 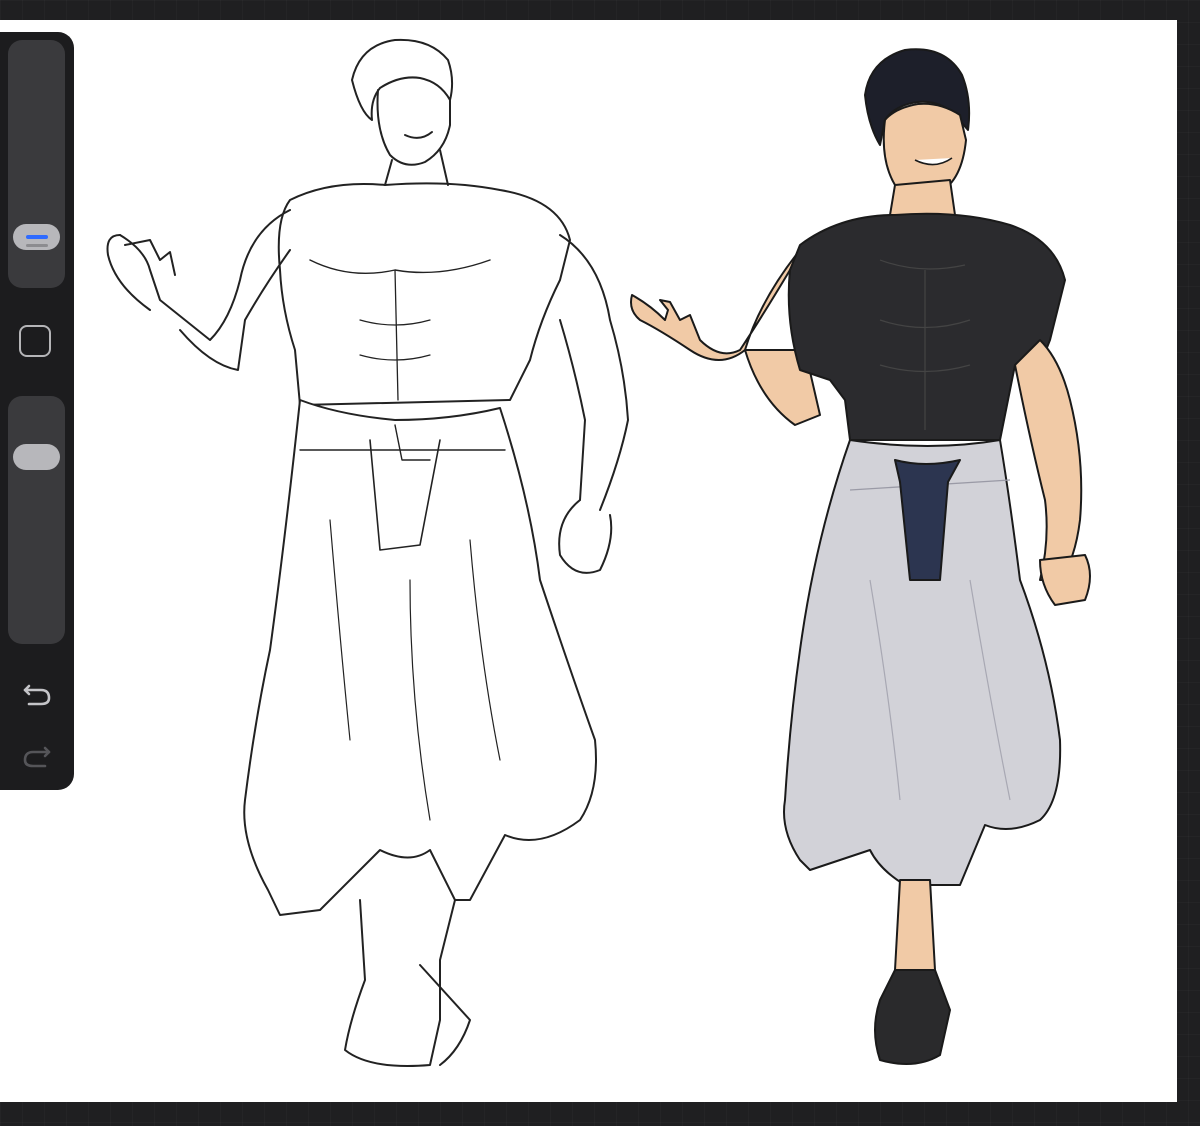 I want to click on redo-arrow-icon, so click(x=37, y=754).